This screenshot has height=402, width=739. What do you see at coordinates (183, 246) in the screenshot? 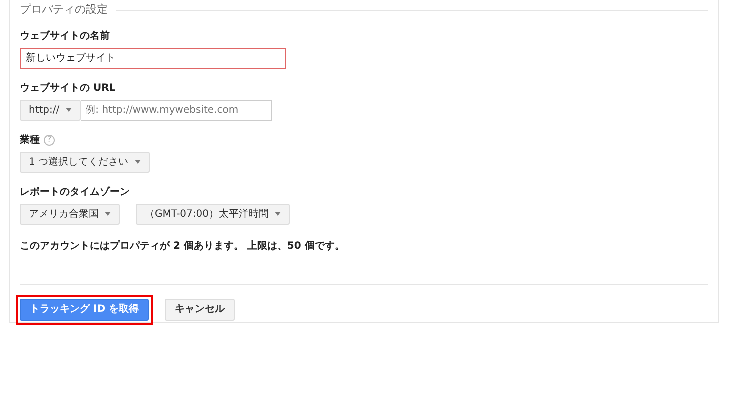
I see `property-count-notice: このアカウントにはプロパティが 2 個あります。 上限は、50 個です。` at bounding box center [183, 246].